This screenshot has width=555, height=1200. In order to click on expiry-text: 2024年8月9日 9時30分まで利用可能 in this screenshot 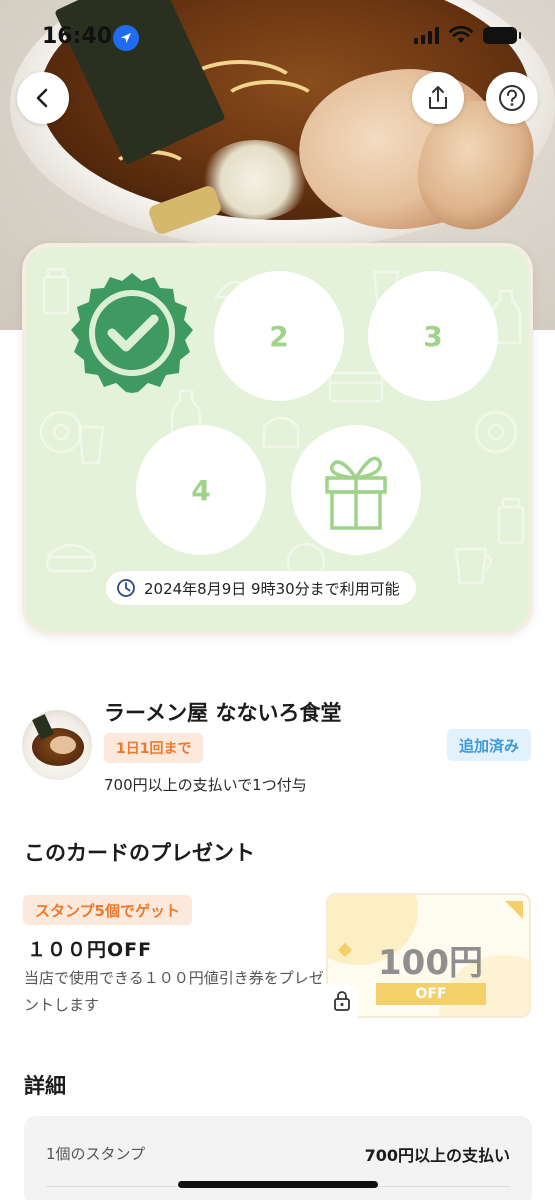, I will do `click(272, 588)`.